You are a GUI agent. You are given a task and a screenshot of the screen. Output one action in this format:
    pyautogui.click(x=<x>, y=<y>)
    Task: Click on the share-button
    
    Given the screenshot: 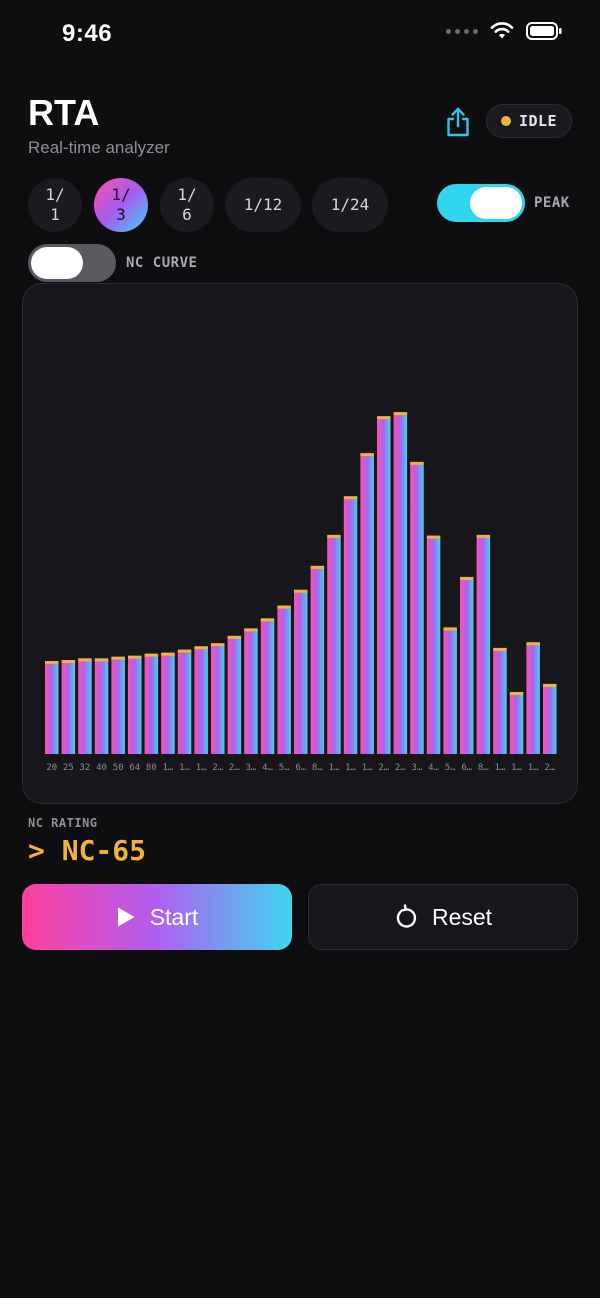 What is the action you would take?
    pyautogui.click(x=458, y=122)
    